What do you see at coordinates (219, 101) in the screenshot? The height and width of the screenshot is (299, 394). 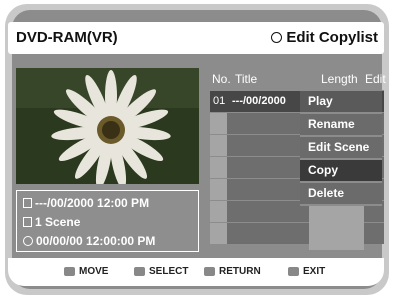 I see `row-number: 01` at bounding box center [219, 101].